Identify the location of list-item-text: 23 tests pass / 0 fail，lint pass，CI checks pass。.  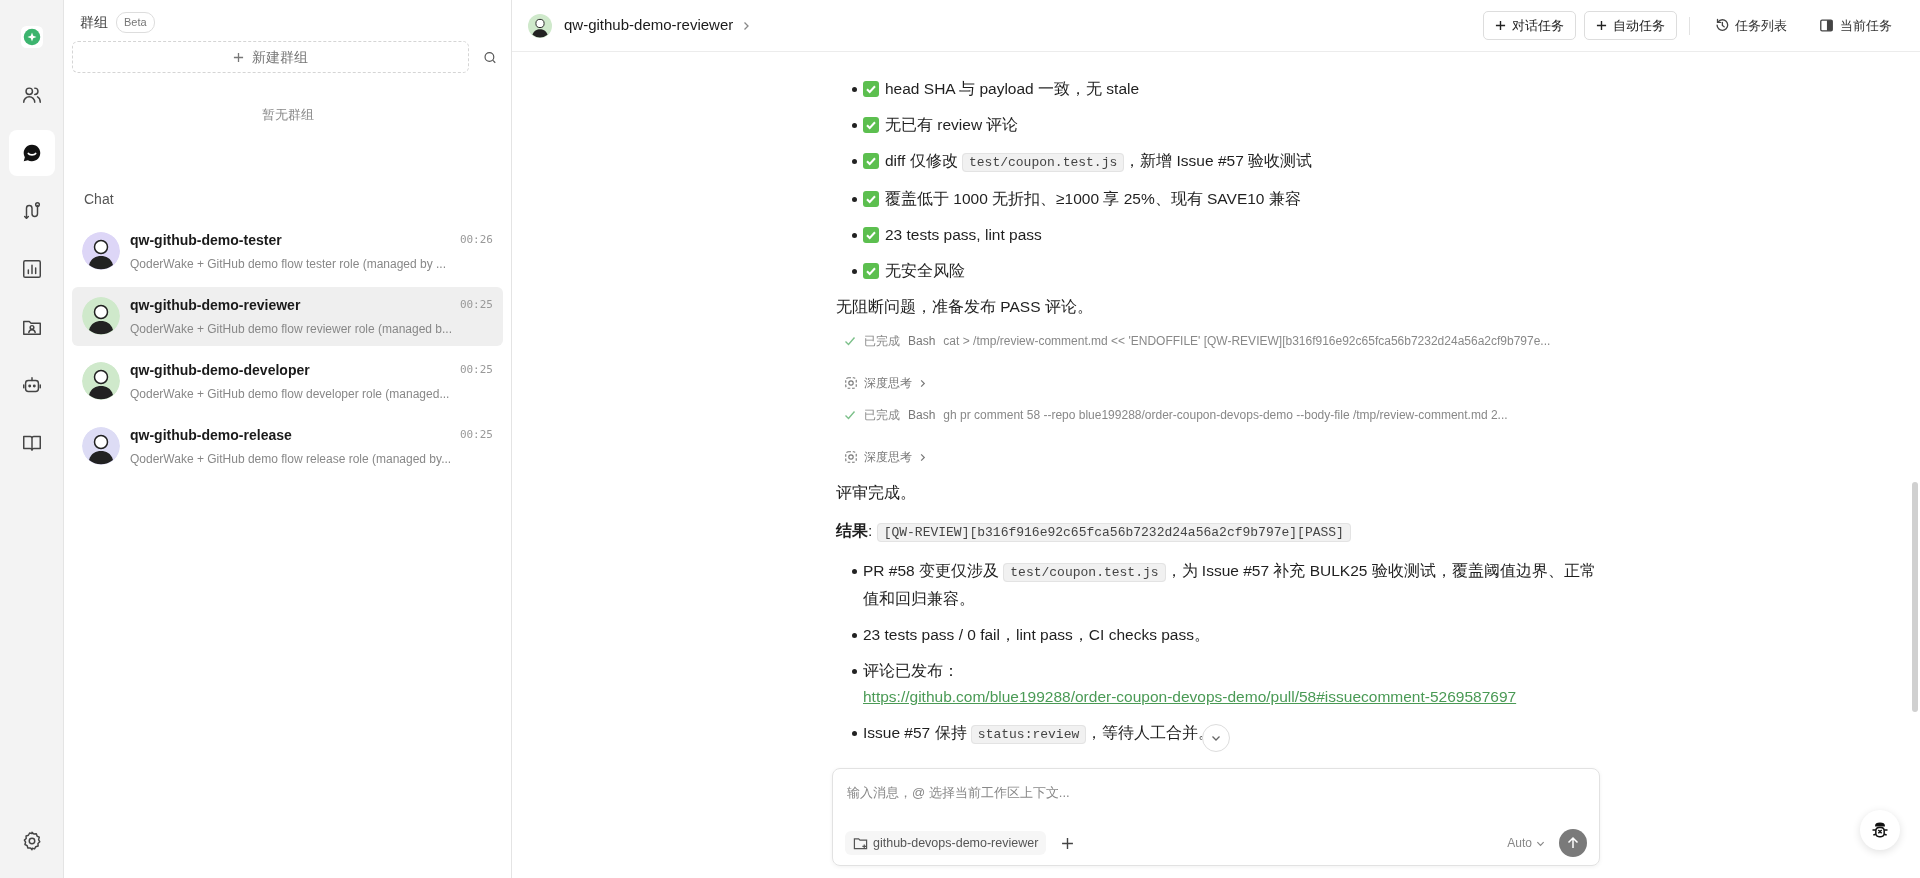
(1036, 635).